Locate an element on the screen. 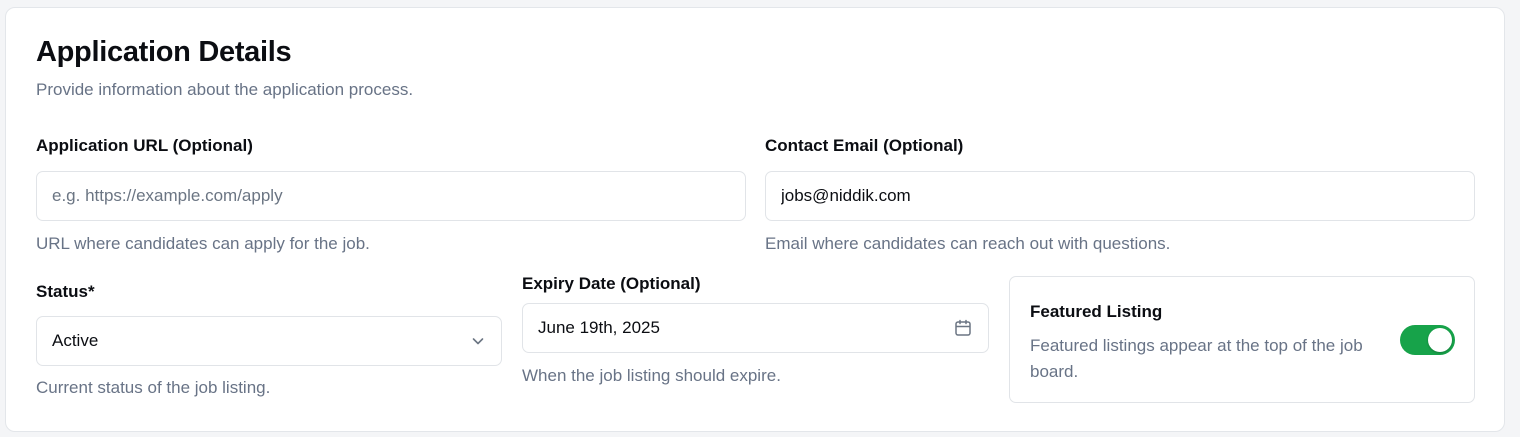  contact-email-field is located at coordinates (1120, 196).